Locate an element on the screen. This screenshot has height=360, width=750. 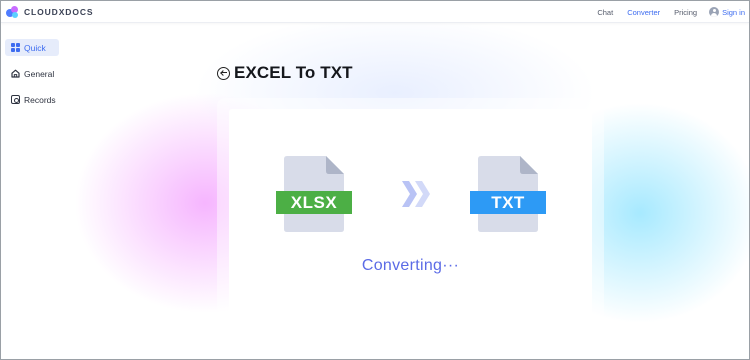
records-icon is located at coordinates (15, 99).